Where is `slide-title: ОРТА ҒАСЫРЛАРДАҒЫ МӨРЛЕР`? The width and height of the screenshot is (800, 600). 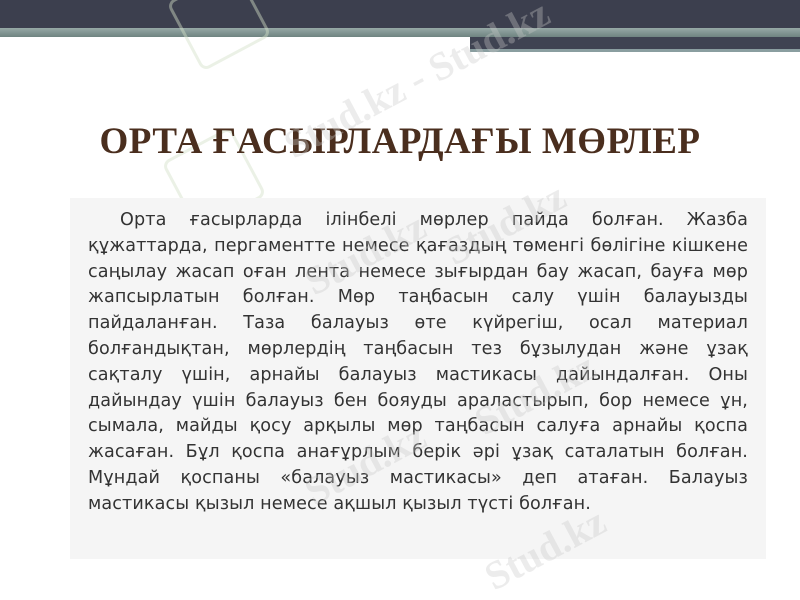 slide-title: ОРТА ҒАСЫРЛАРДАҒЫ МӨРЛЕР is located at coordinates (400, 141).